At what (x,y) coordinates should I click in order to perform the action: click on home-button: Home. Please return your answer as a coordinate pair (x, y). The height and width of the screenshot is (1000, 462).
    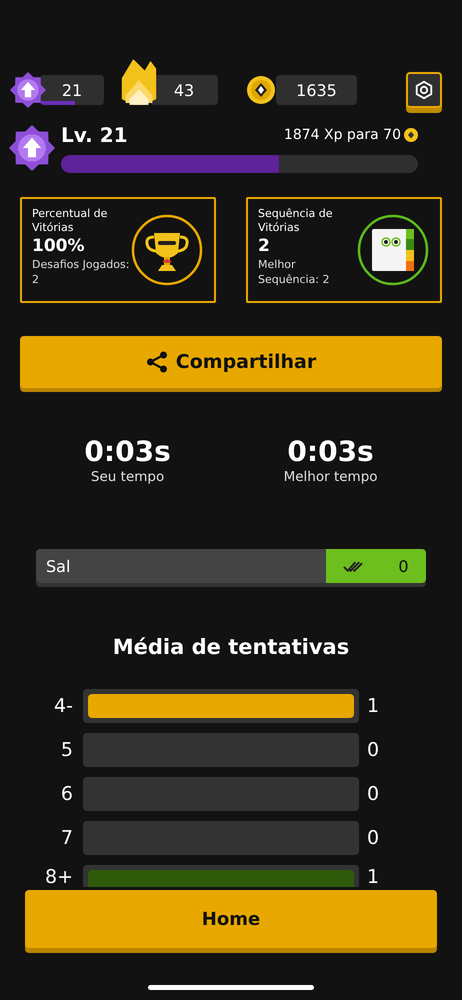
    Looking at the image, I should click on (231, 919).